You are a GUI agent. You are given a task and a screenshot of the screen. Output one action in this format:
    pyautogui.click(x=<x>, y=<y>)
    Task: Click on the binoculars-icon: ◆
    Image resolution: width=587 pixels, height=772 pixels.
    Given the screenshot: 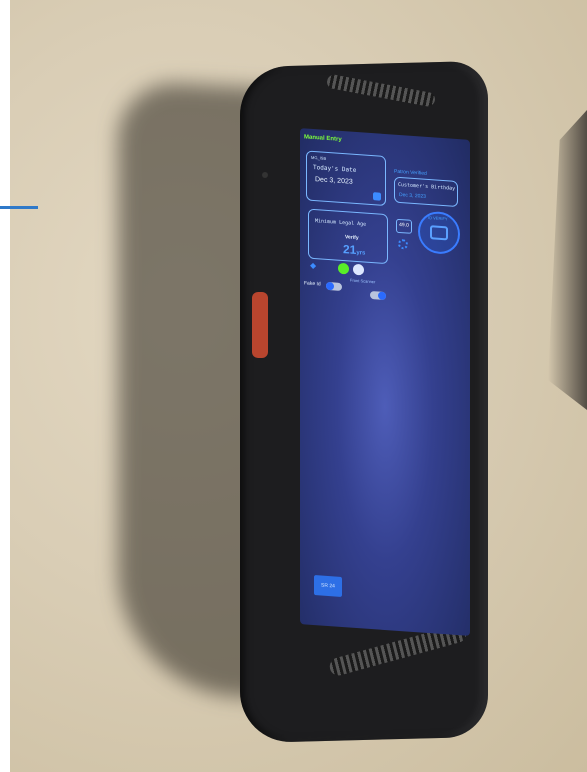 What is the action you would take?
    pyautogui.click(x=313, y=265)
    